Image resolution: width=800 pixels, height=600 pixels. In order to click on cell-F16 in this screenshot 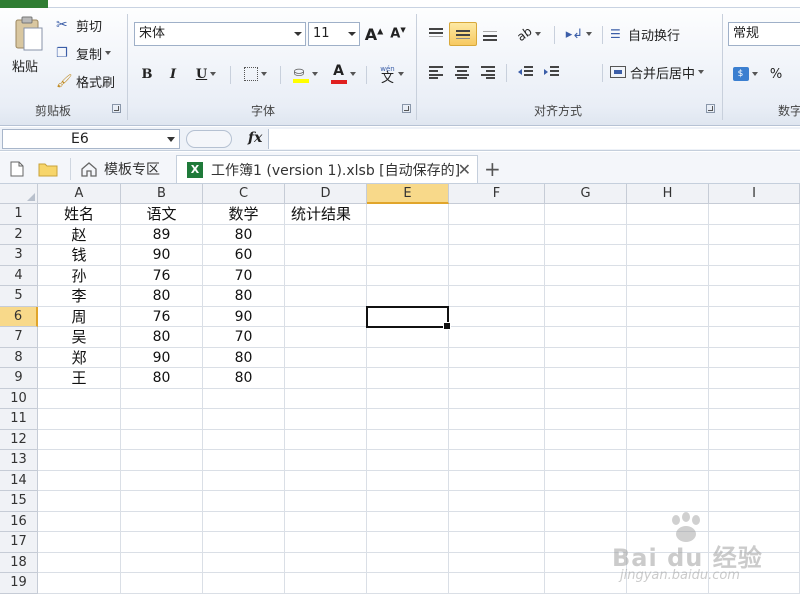, I will do `click(497, 521)`.